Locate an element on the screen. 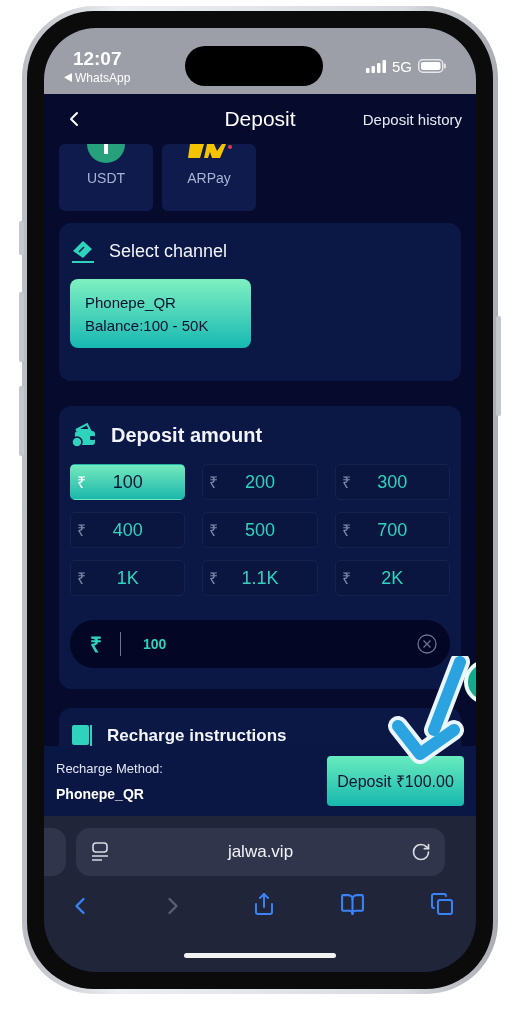  signal-icon is located at coordinates (376, 66).